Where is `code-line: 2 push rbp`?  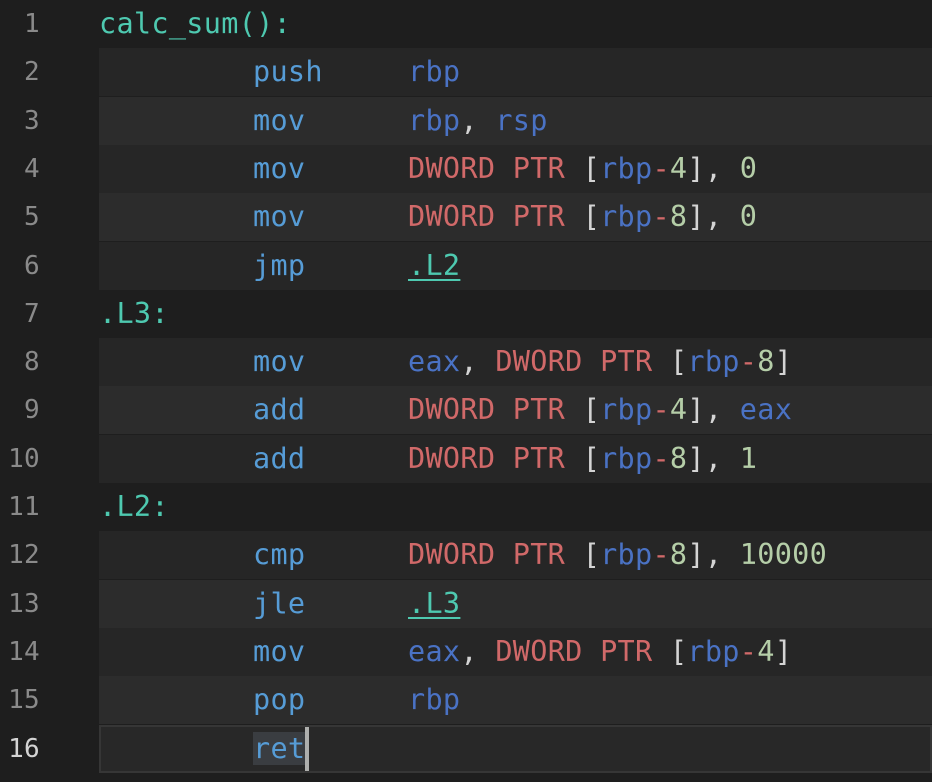 code-line: 2 push rbp is located at coordinates (466, 72).